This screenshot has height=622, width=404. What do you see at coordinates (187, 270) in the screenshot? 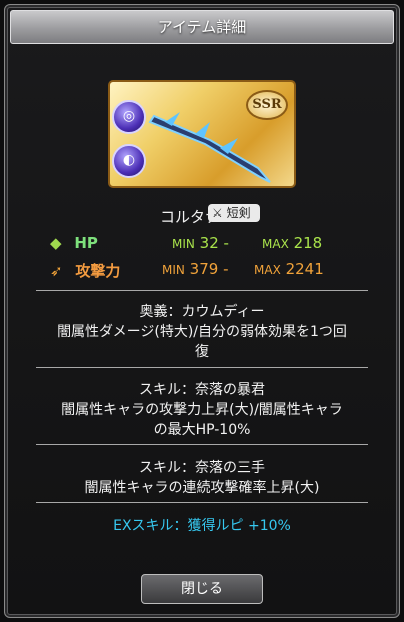
I see `attack-stat-row: ➶ 攻撃力 MIN 379 - MAX 2241` at bounding box center [187, 270].